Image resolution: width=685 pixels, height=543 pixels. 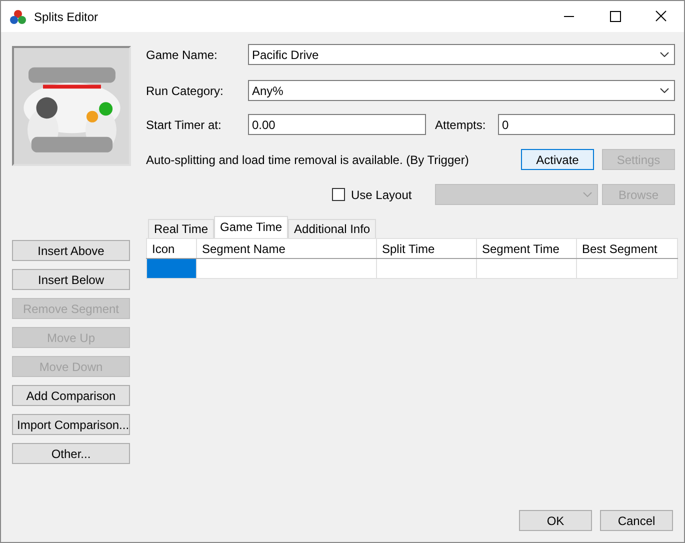 What do you see at coordinates (181, 228) in the screenshot?
I see `tab: Real Time` at bounding box center [181, 228].